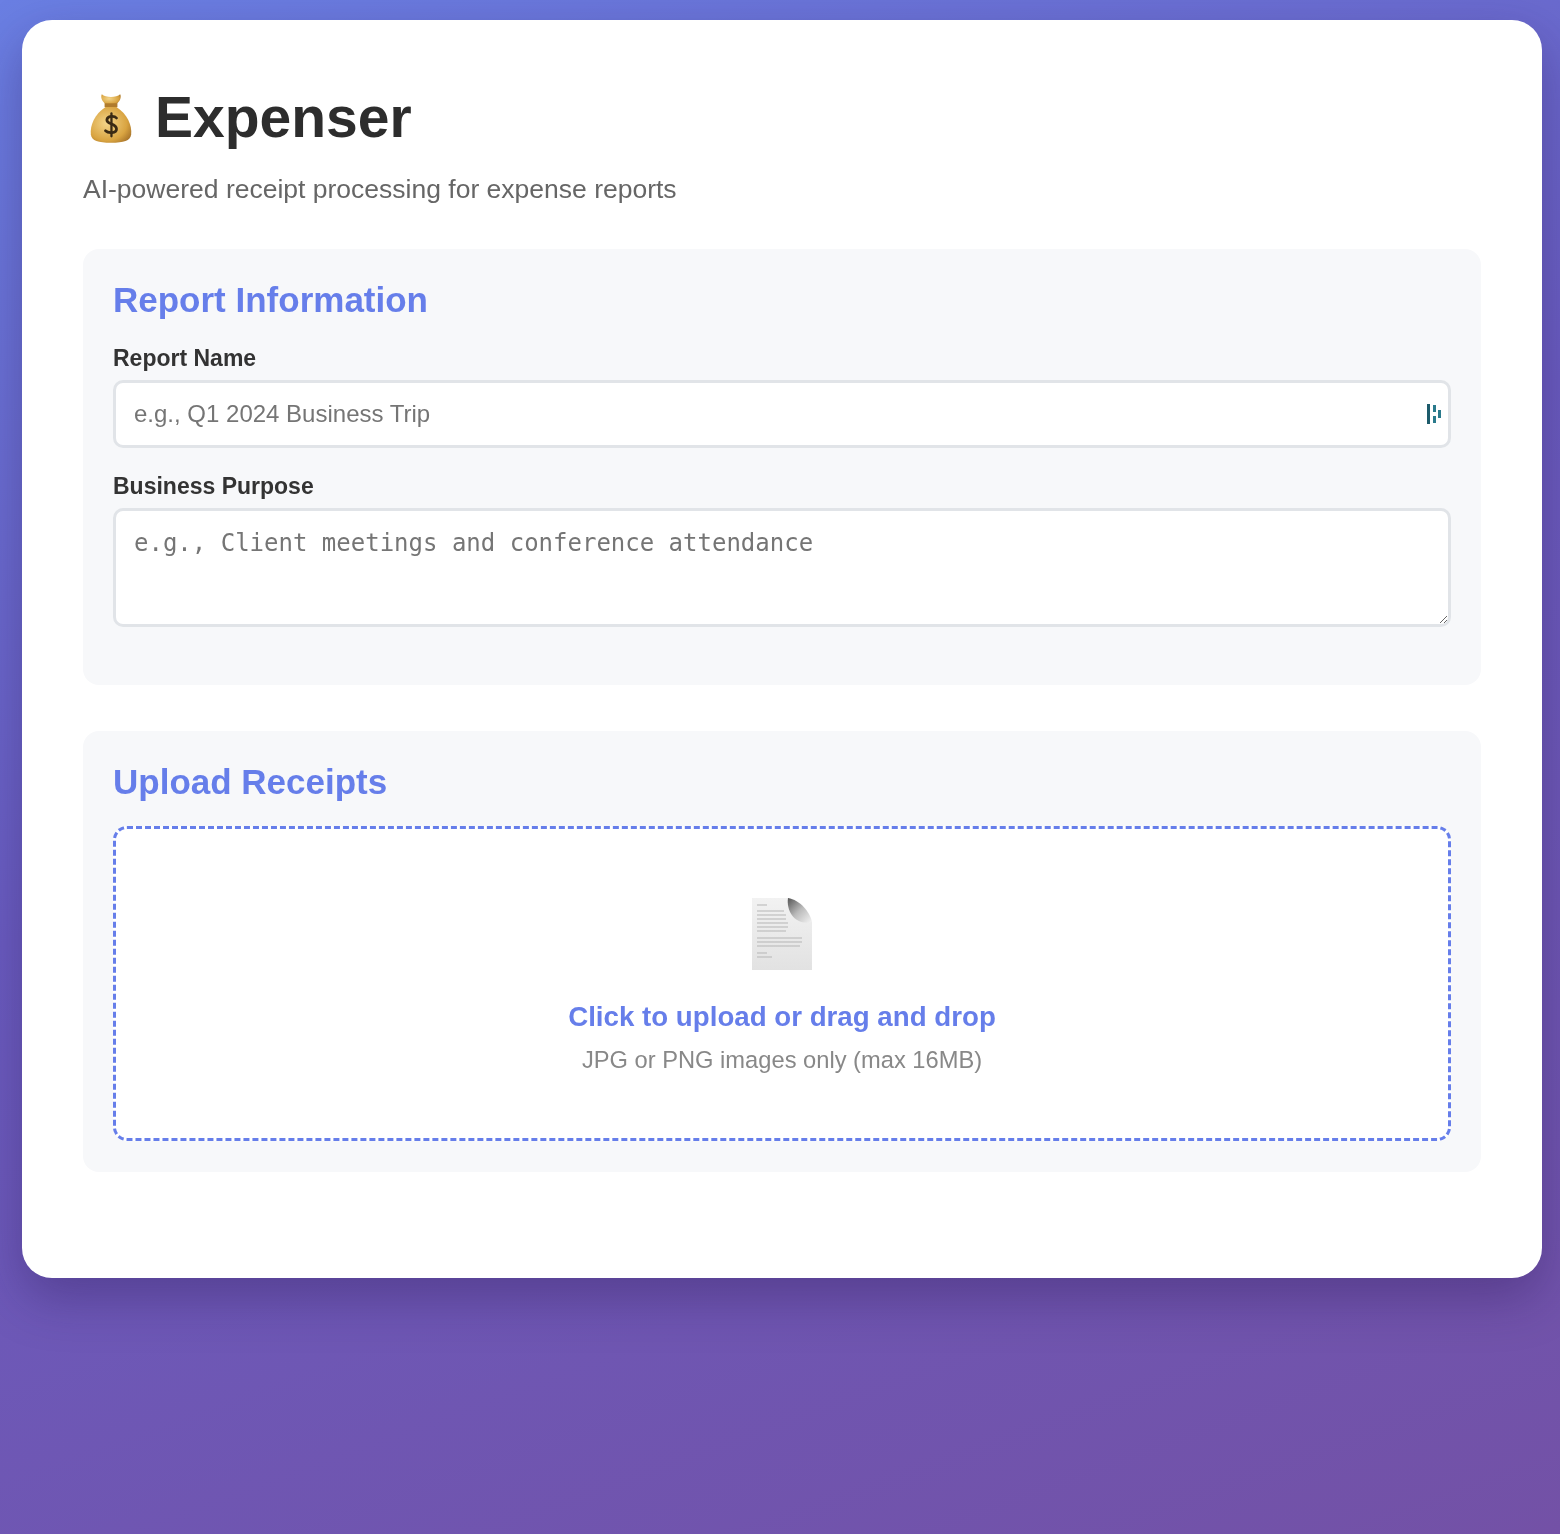 The image size is (1560, 1534). I want to click on text-input-field: e.g., Q1 2024 Business Trip, so click(782, 414).